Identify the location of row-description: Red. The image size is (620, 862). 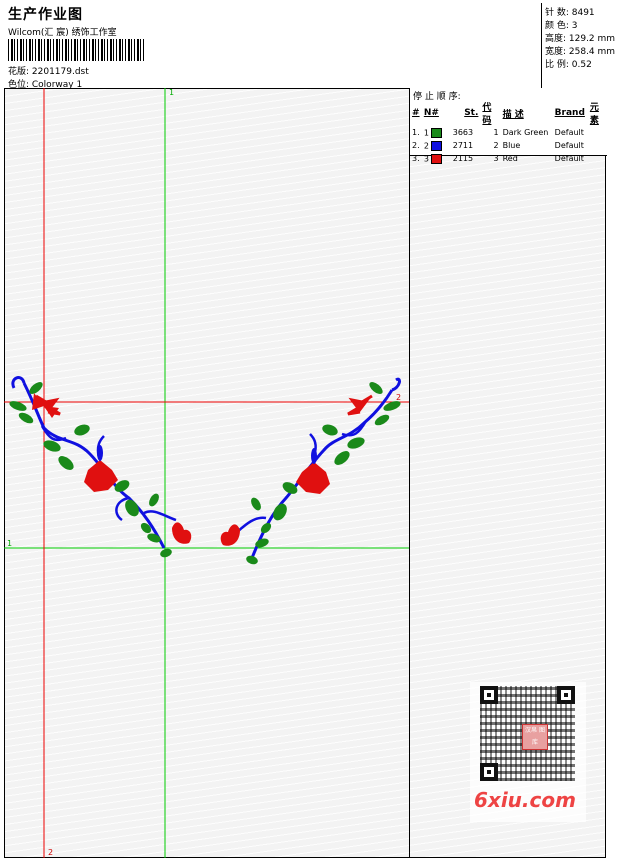
(510, 158).